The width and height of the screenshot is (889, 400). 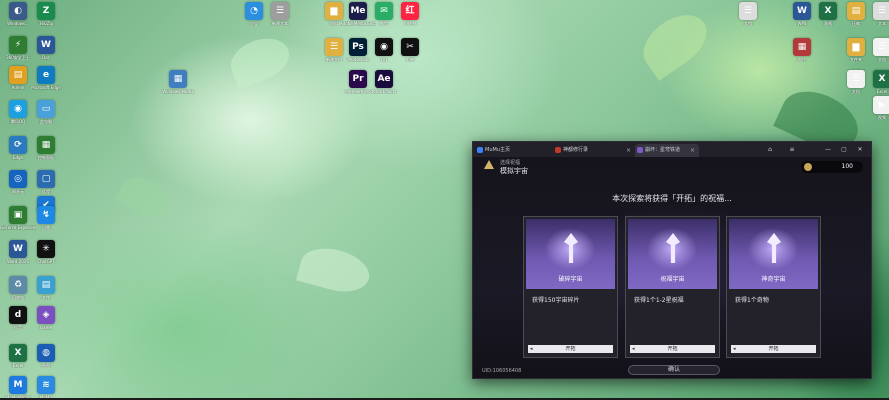 What do you see at coordinates (510, 163) in the screenshot?
I see `mode-subtitle: 选择祝福` at bounding box center [510, 163].